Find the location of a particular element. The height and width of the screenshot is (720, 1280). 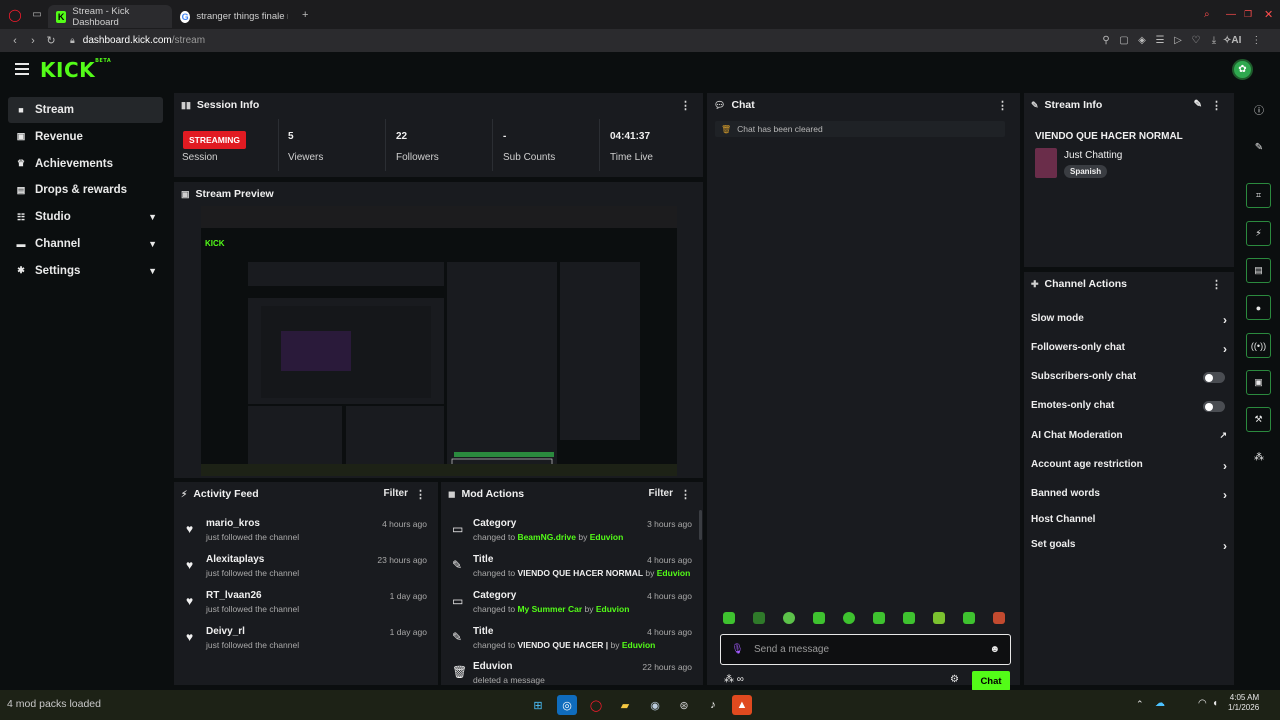

search-tabs-icon: ⌕ is located at coordinates (1207, 14).